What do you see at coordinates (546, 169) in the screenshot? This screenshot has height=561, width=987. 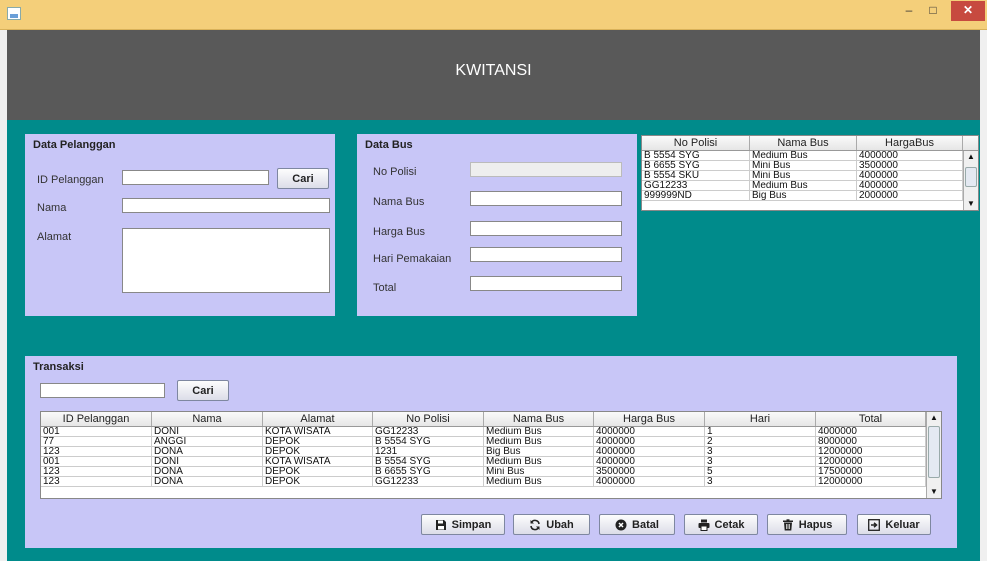 I see `nopol-input` at bounding box center [546, 169].